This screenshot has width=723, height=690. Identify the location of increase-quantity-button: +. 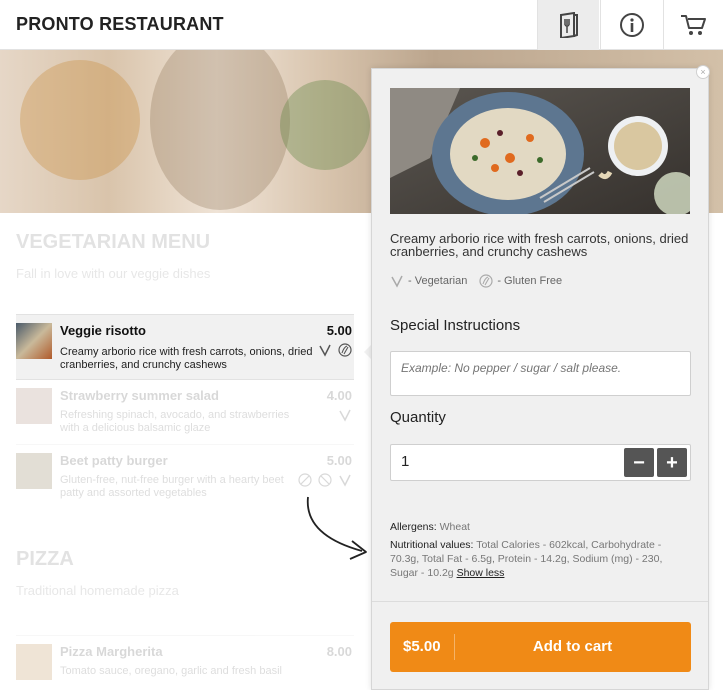
(672, 462).